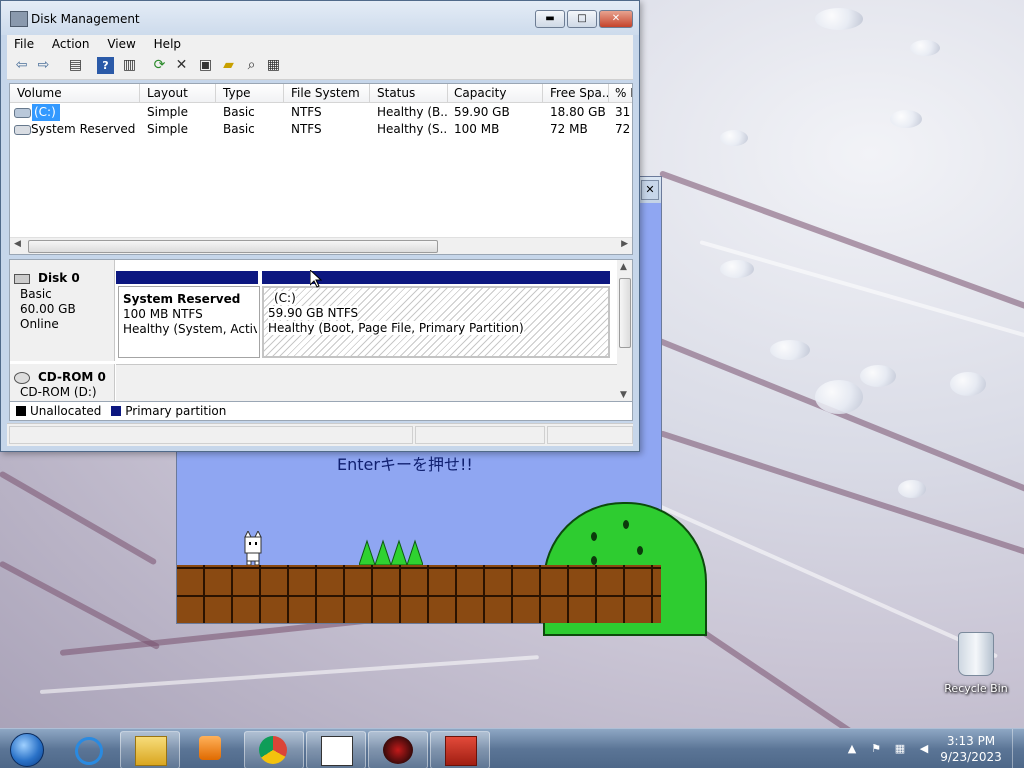 The height and width of the screenshot is (768, 1024). I want to click on start-button, so click(26, 749).